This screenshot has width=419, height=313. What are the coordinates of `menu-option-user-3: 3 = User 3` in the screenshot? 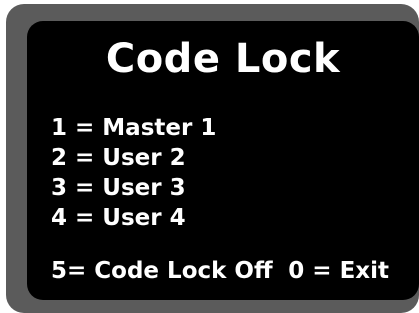 It's located at (133, 188).